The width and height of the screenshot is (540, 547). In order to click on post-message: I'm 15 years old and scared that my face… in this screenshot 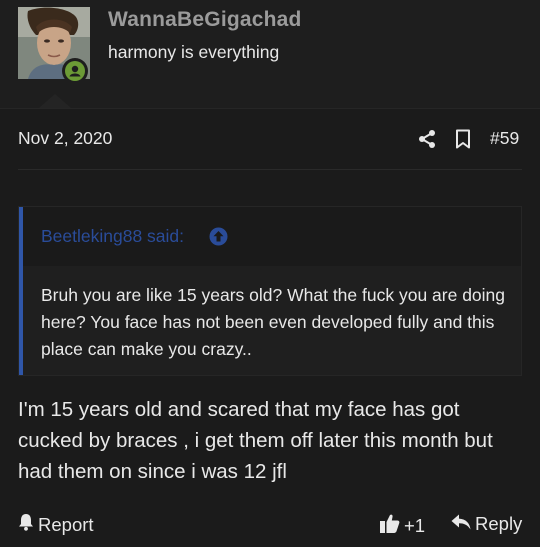, I will do `click(255, 440)`.